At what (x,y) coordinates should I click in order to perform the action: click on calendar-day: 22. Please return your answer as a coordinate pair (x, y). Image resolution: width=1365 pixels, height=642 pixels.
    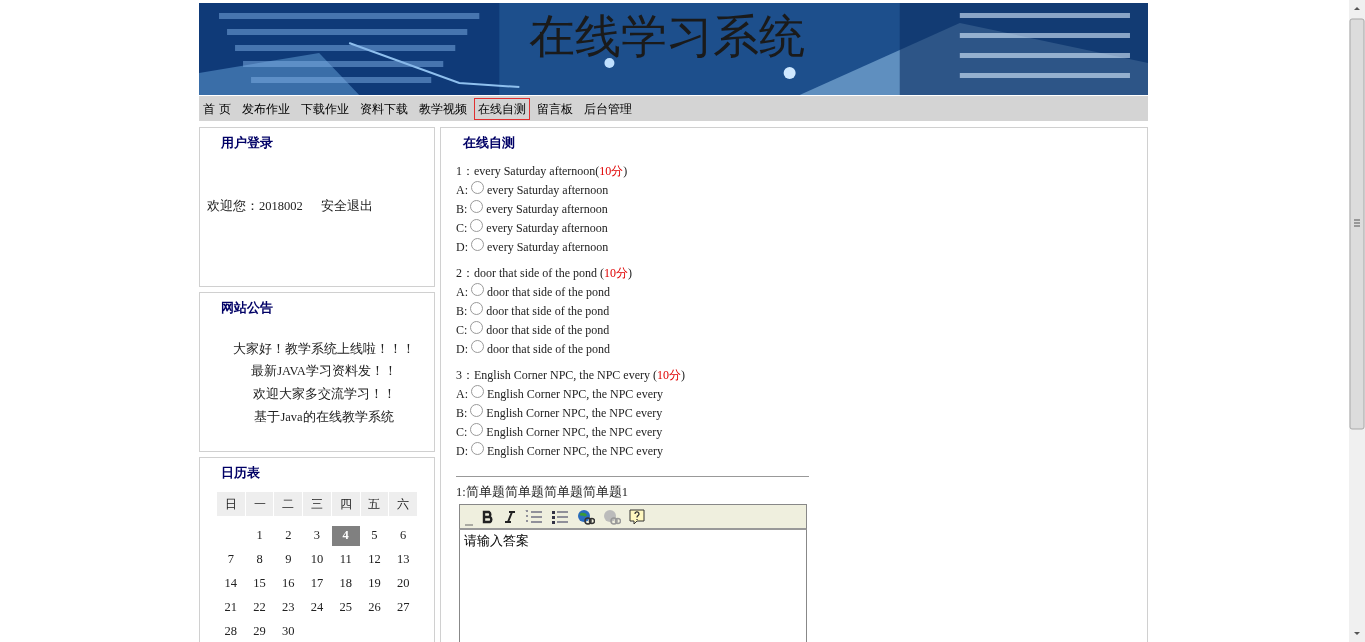
    Looking at the image, I should click on (259, 607).